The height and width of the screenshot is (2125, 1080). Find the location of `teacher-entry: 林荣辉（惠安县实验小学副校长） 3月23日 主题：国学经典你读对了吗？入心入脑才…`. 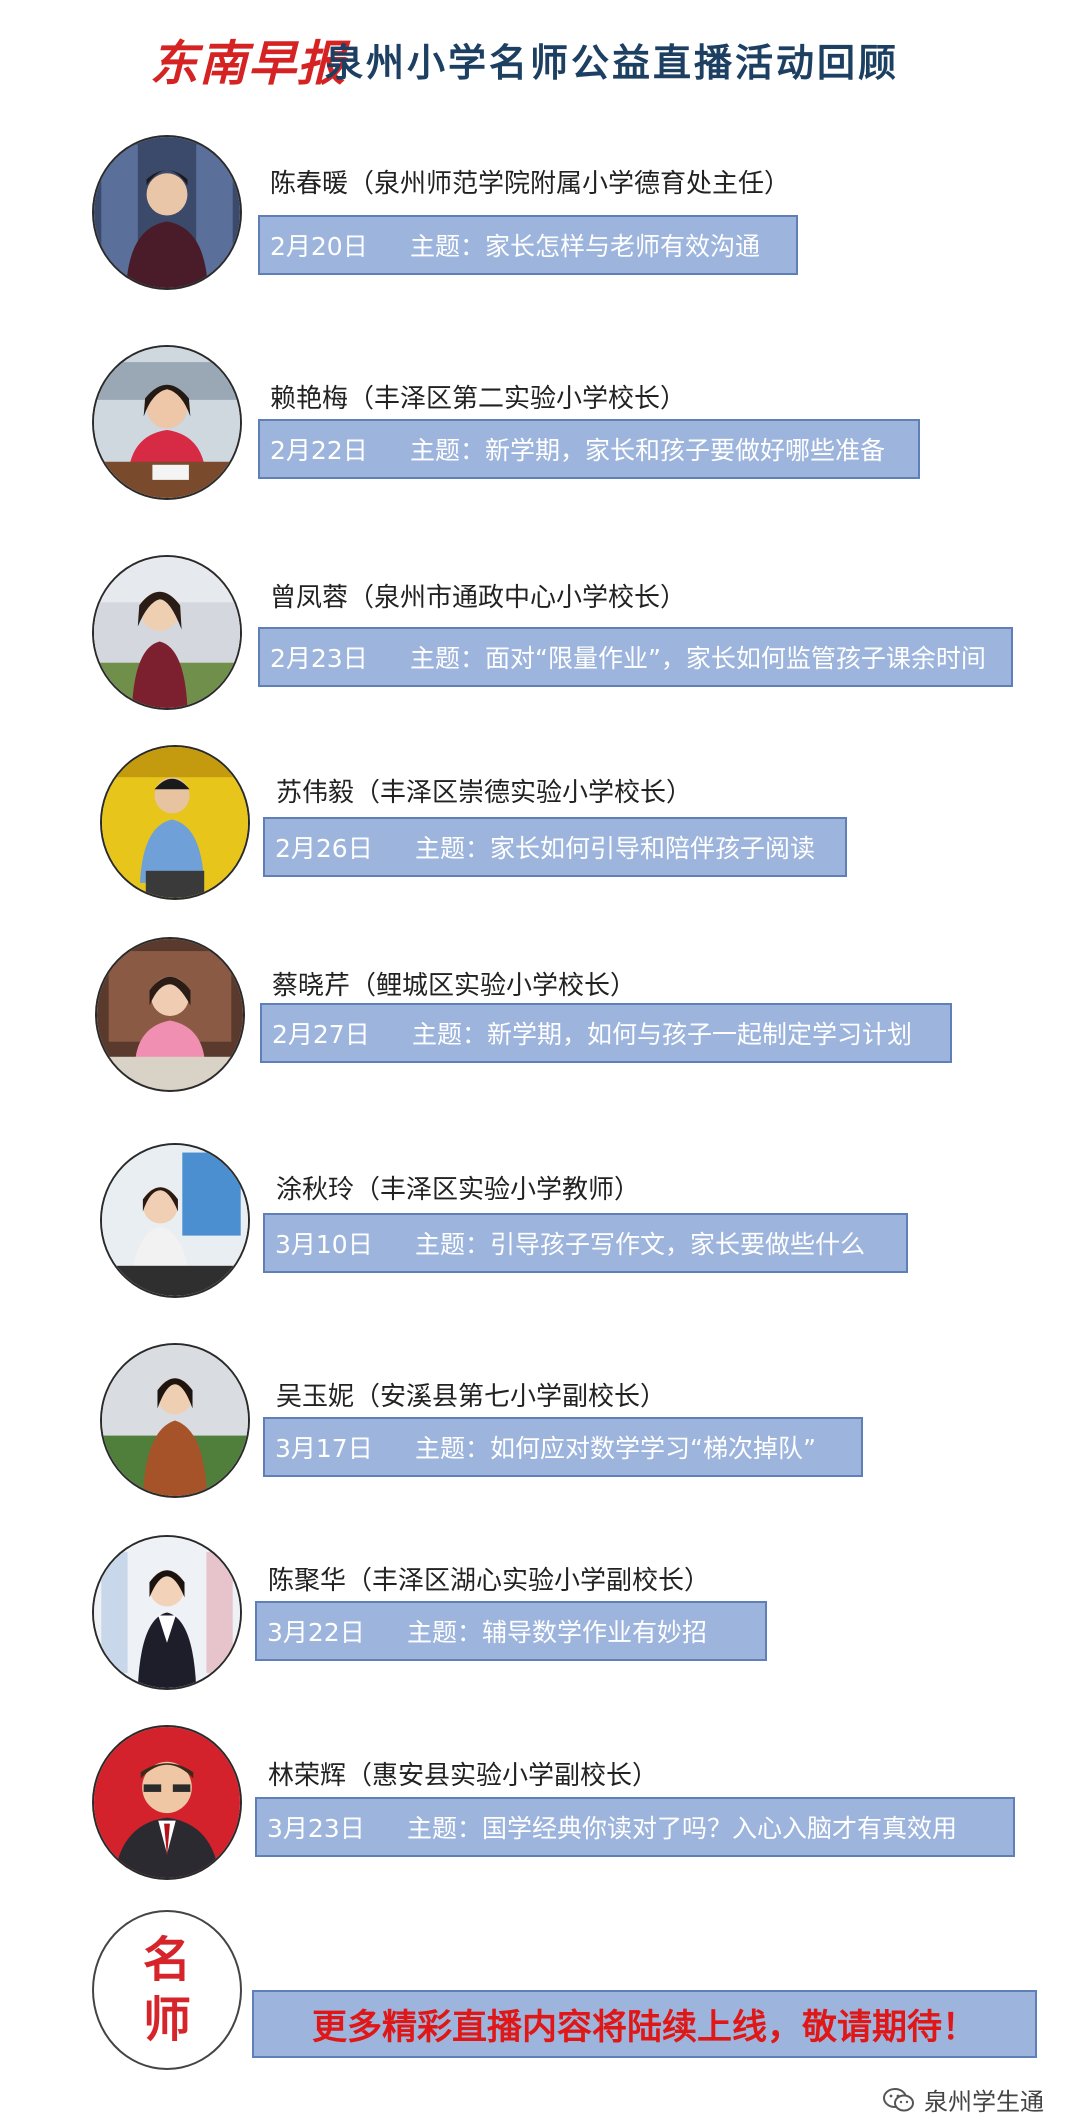

teacher-entry: 林荣辉（惠安县实验小学副校长） 3月23日 主题：国学经典你读对了吗？入心入脑才… is located at coordinates (540, 1805).